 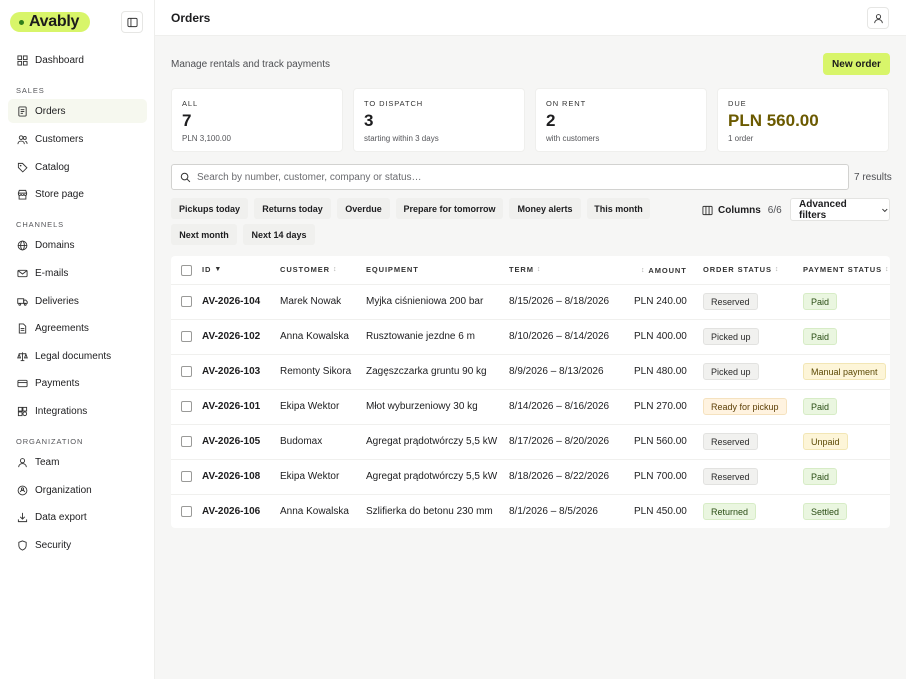 I want to click on filter-chip-next-14-days: Next 14 days, so click(x=279, y=234).